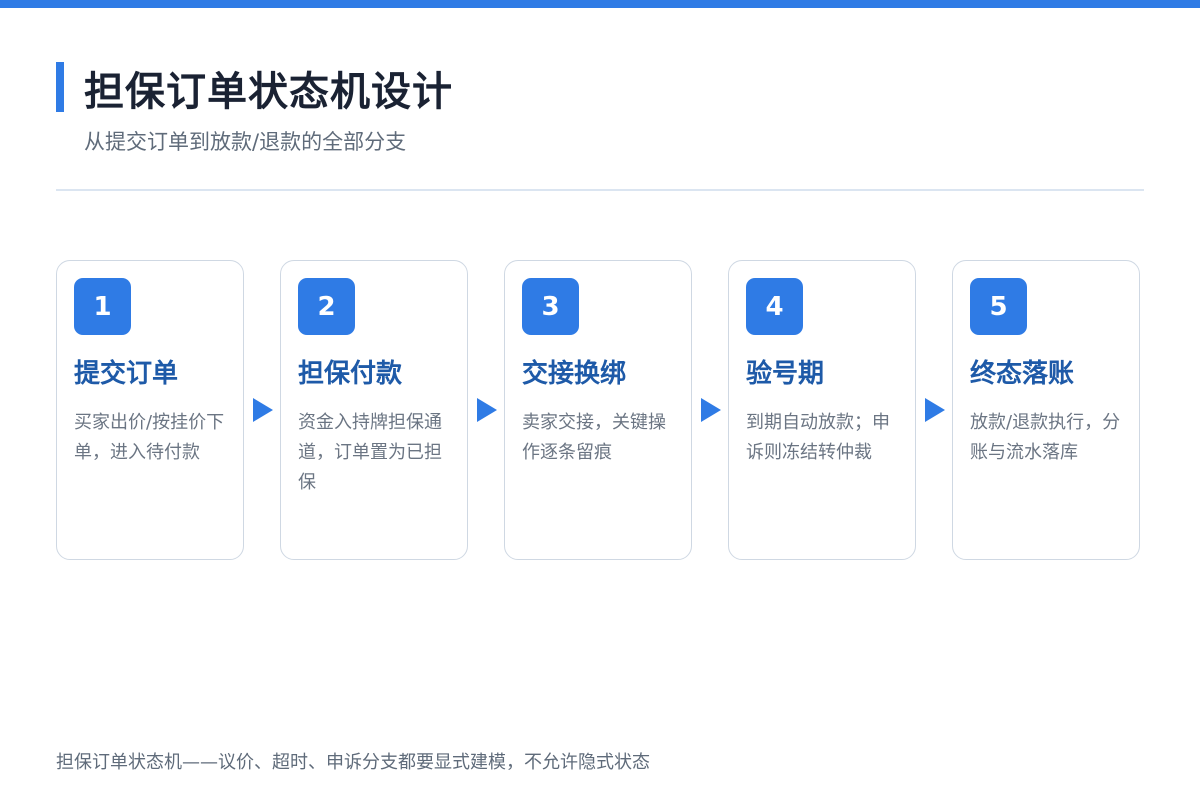 The width and height of the screenshot is (1200, 800). I want to click on step-description: 放款/退款执行，分账与流水落库, so click(1045, 437).